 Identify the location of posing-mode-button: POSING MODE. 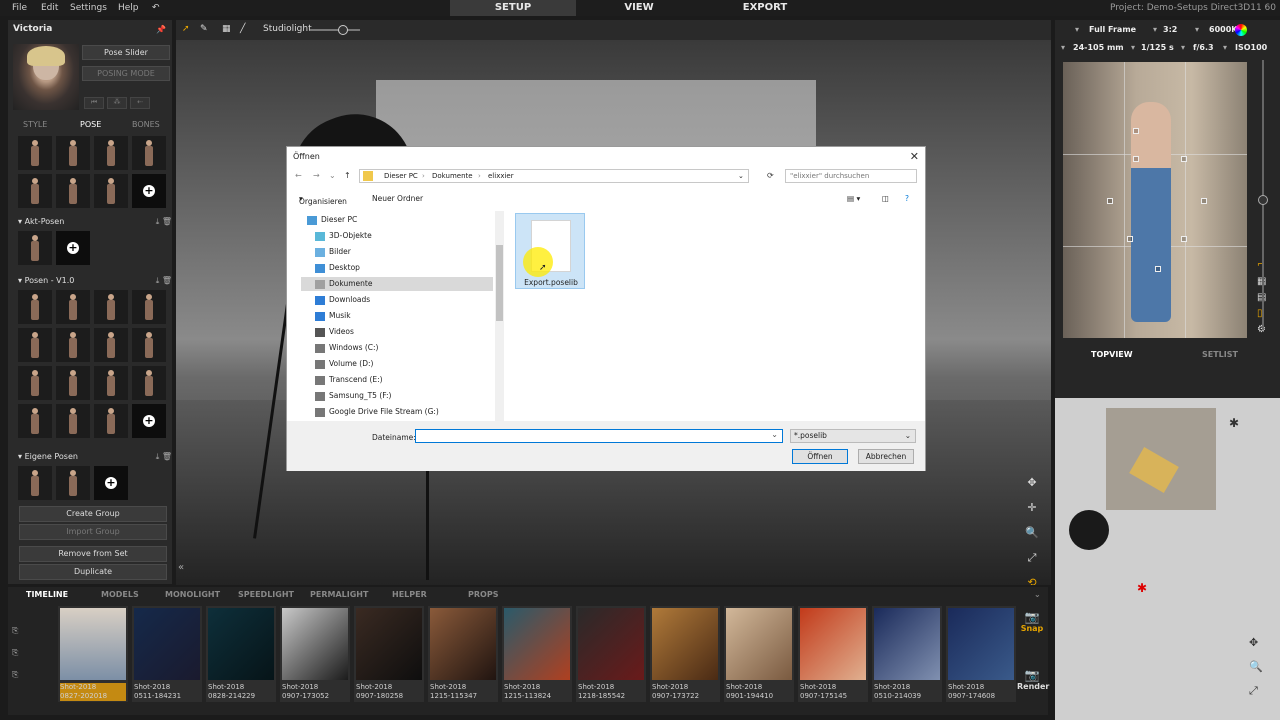
(126, 73).